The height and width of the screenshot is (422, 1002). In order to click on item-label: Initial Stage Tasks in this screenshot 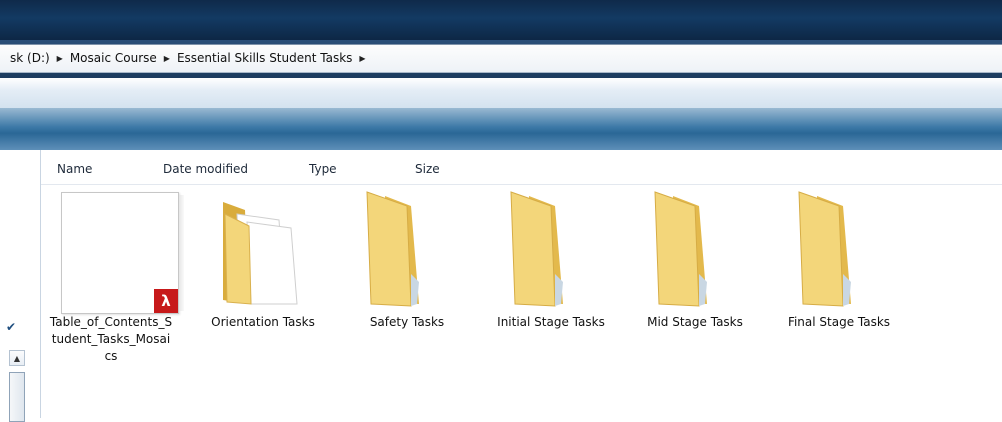, I will do `click(551, 322)`.